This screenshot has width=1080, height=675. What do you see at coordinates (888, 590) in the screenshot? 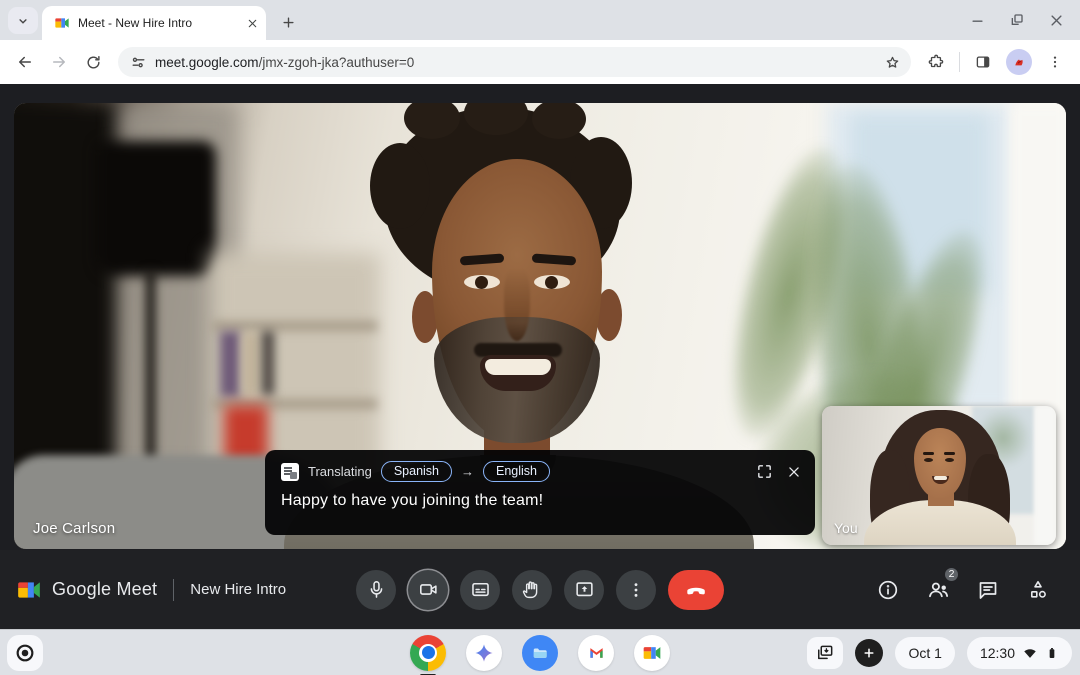
I see `meeting-details-button` at bounding box center [888, 590].